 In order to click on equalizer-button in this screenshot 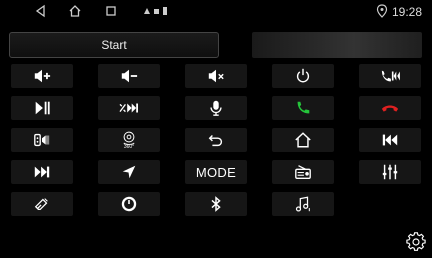, I will do `click(390, 172)`.